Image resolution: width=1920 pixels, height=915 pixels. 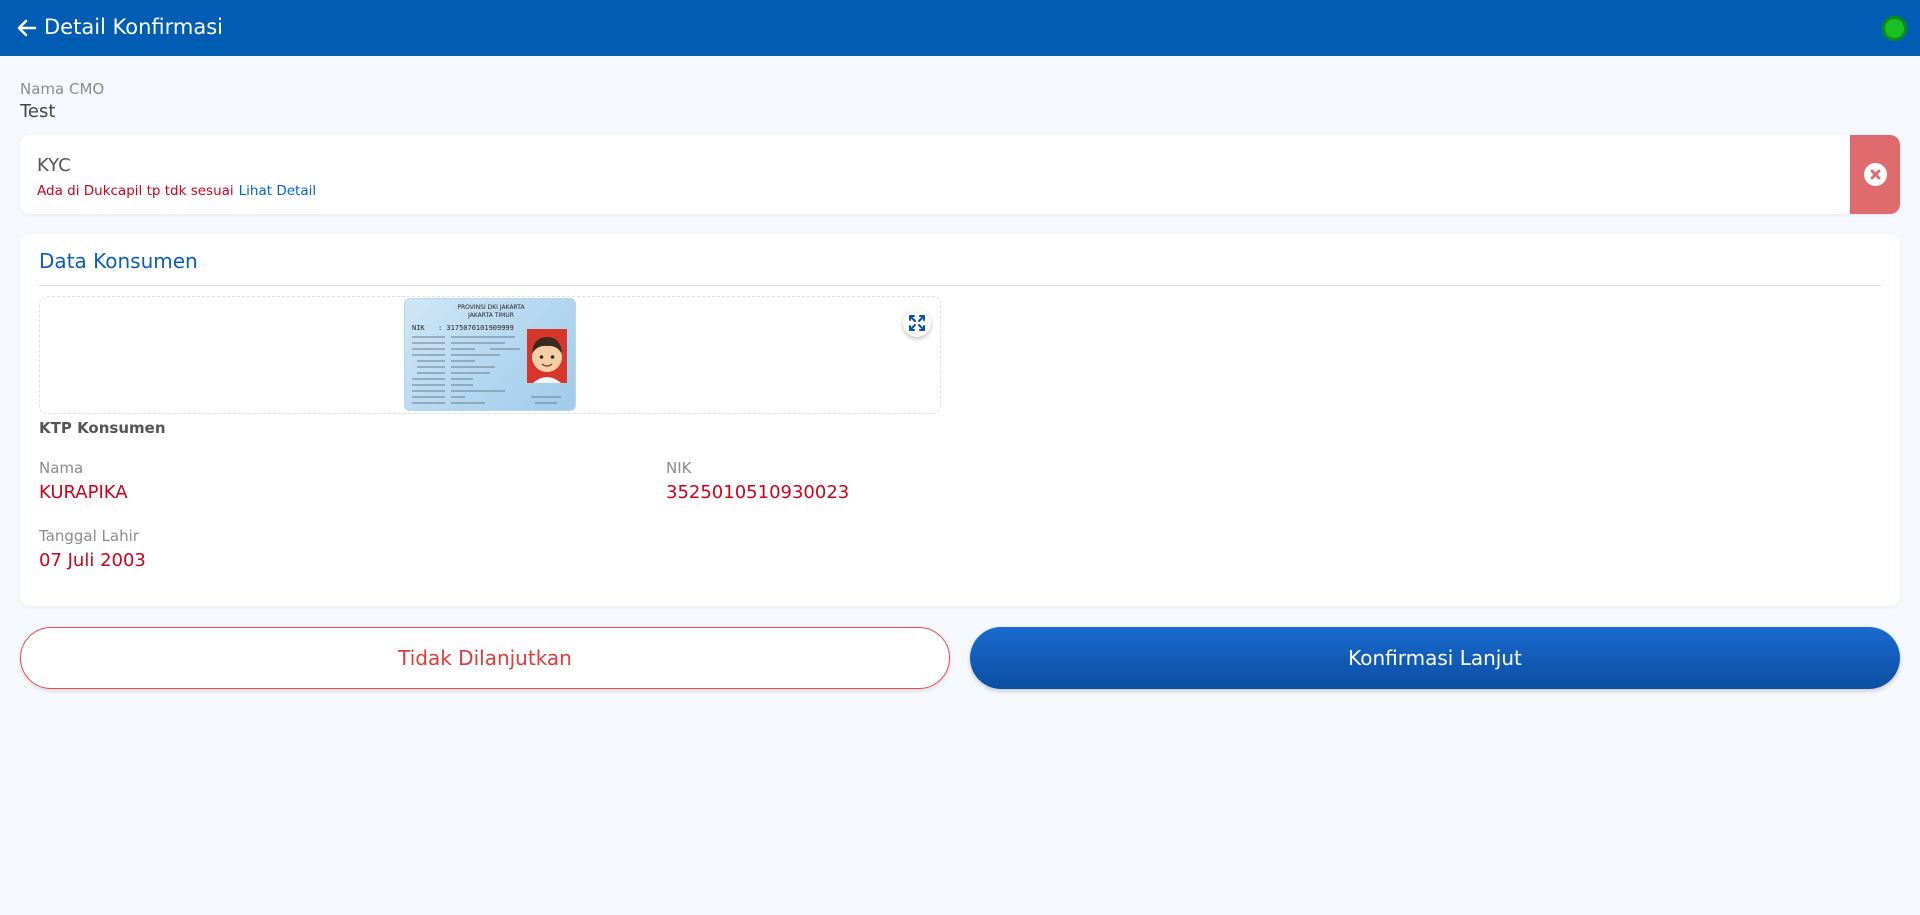 I want to click on top-app-bar: Detail Konfirmasi, so click(x=960, y=28).